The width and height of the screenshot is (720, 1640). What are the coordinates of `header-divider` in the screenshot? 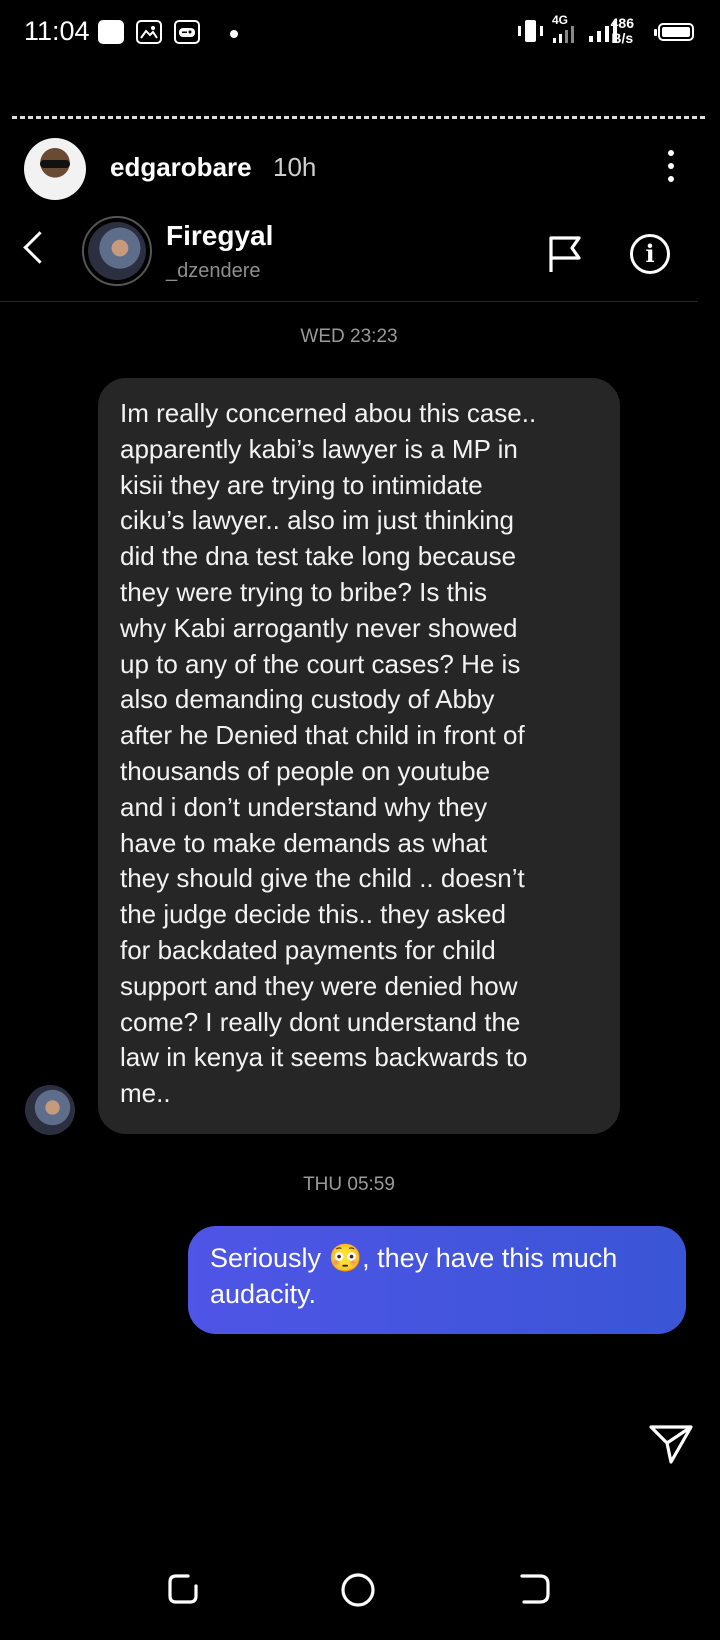 It's located at (349, 301).